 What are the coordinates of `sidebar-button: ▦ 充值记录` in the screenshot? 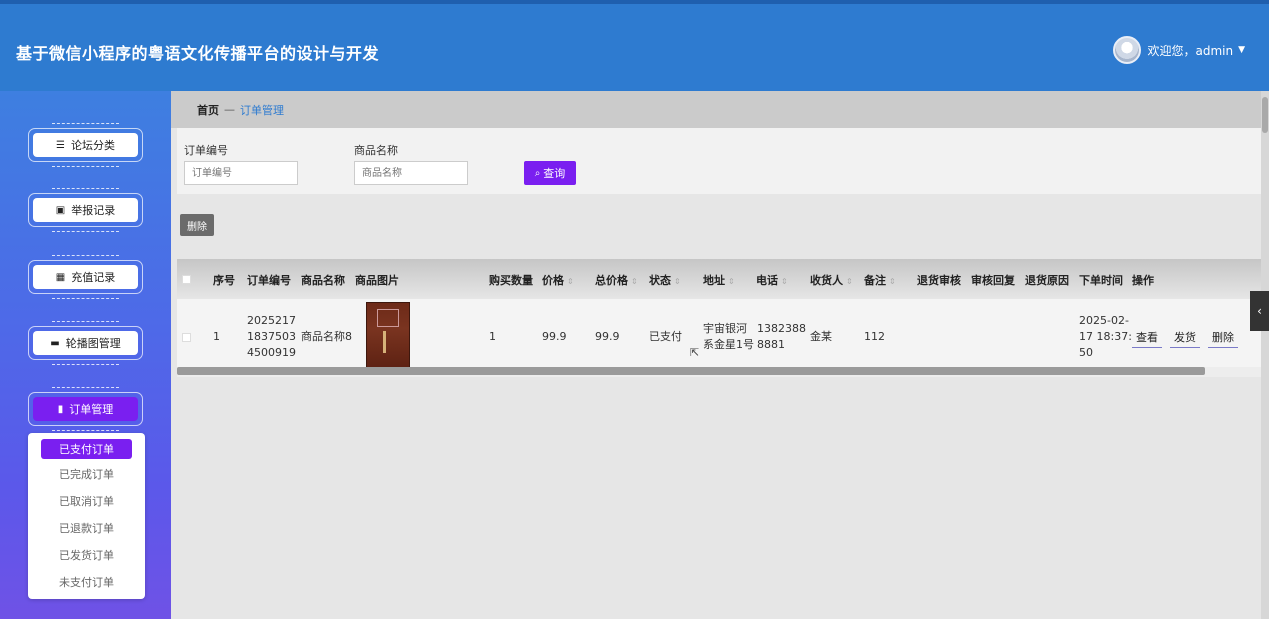 It's located at (85, 277).